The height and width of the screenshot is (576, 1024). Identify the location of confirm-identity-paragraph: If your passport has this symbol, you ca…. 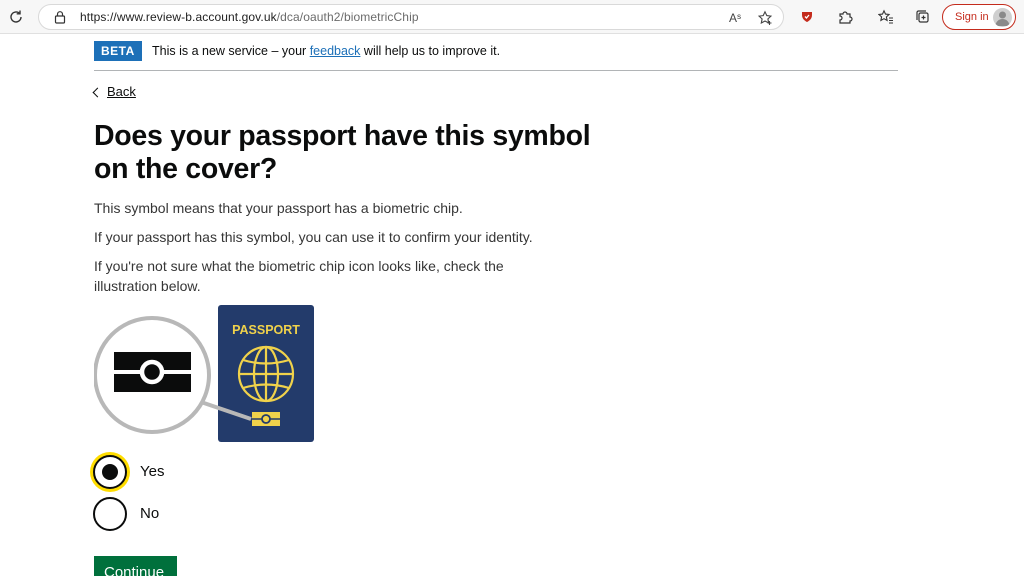
(313, 237).